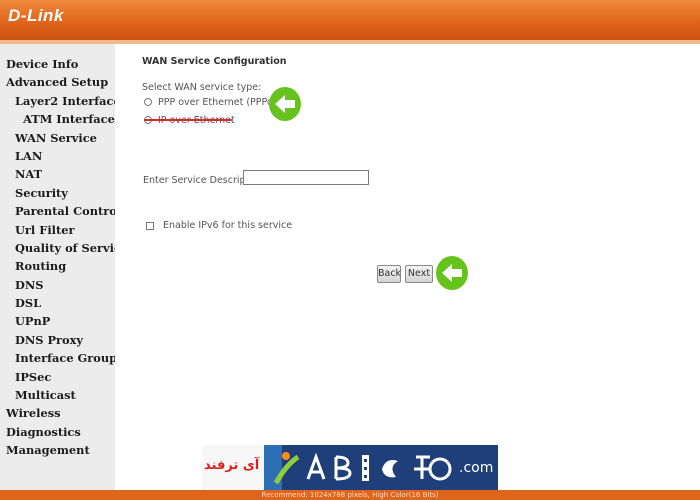 The image size is (700, 500). What do you see at coordinates (228, 225) in the screenshot?
I see `ipv6-label: Enable IPv6 for this service` at bounding box center [228, 225].